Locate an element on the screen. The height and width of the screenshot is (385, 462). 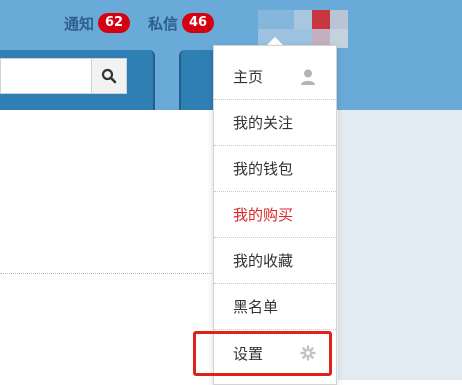
messages-link: 私信 46 is located at coordinates (181, 23).